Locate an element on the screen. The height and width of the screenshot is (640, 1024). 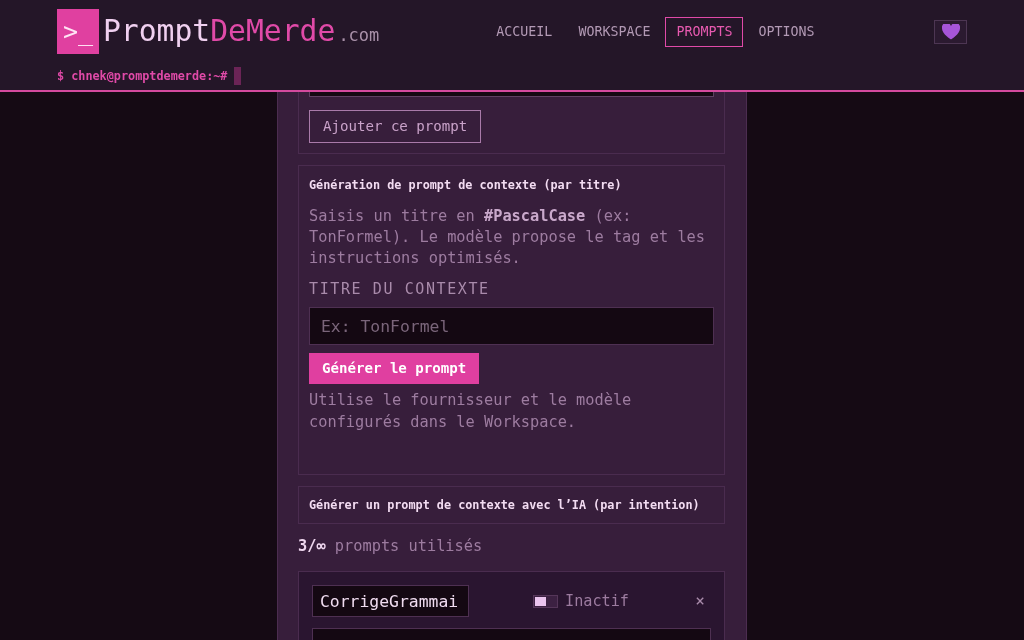
card-description: Saisis un titre en #PascalCase (ex: TonFormel). Le modèle propose le tag et les instructions optimisés. is located at coordinates (507, 237).